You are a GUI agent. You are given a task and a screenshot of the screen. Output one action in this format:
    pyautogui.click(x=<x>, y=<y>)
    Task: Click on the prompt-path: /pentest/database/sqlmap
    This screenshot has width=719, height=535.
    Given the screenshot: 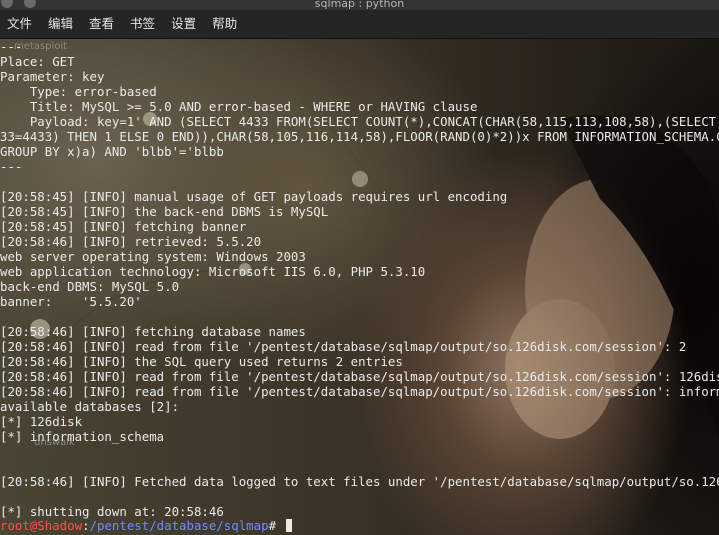 What is the action you would take?
    pyautogui.click(x=179, y=525)
    